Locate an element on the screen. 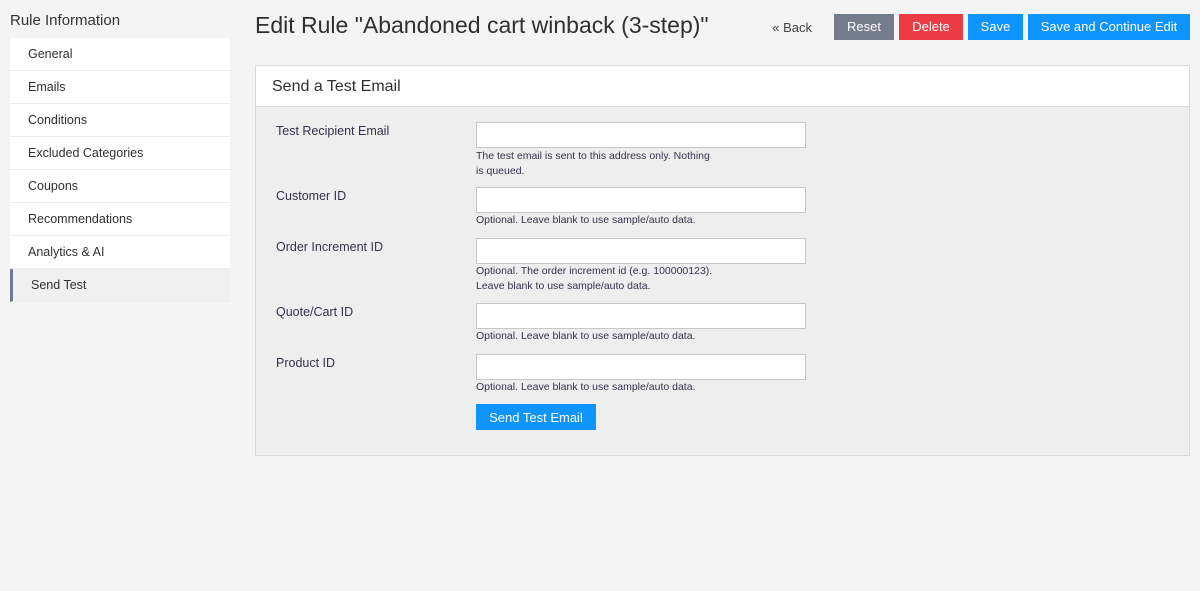  save-and-continue-button: Save and Continue Edit is located at coordinates (1109, 27).